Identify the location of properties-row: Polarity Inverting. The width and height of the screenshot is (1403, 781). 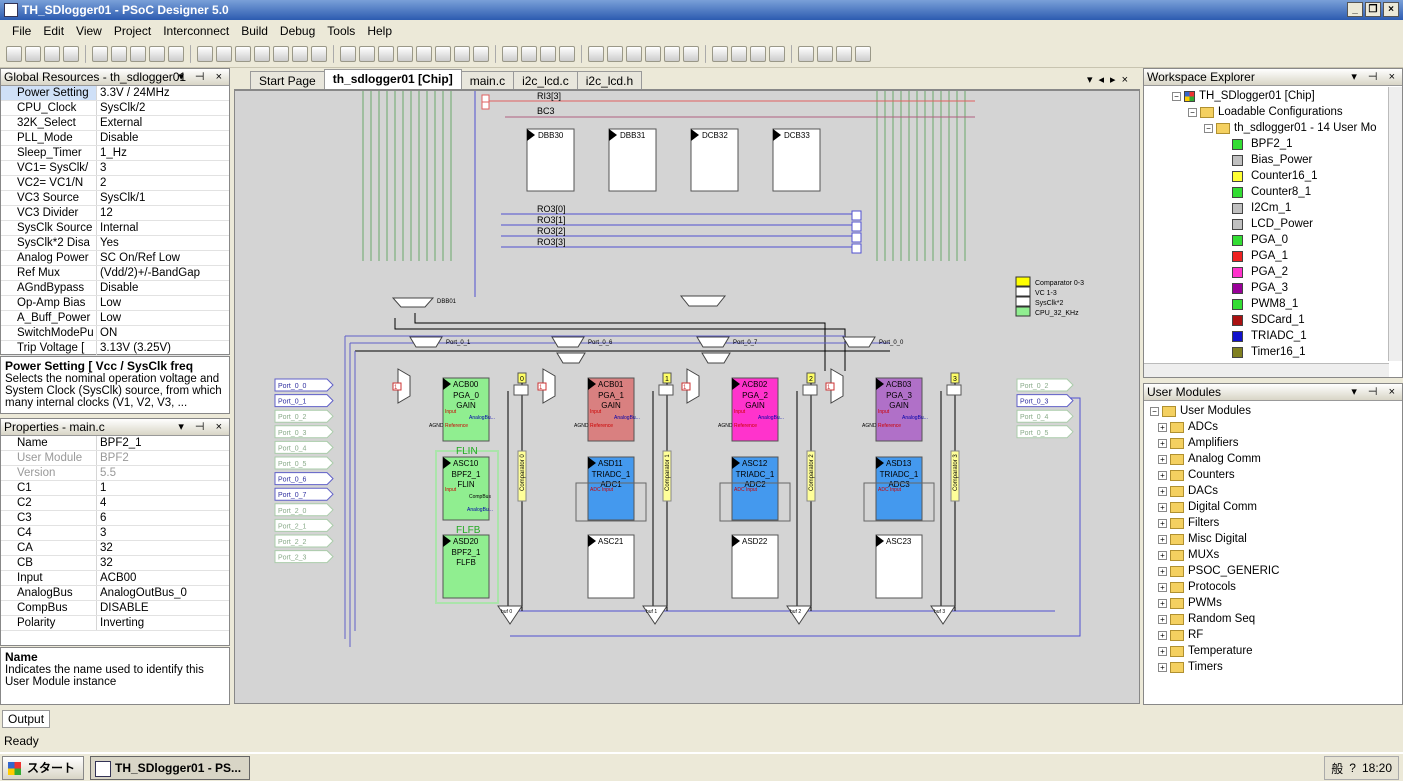
(115, 623).